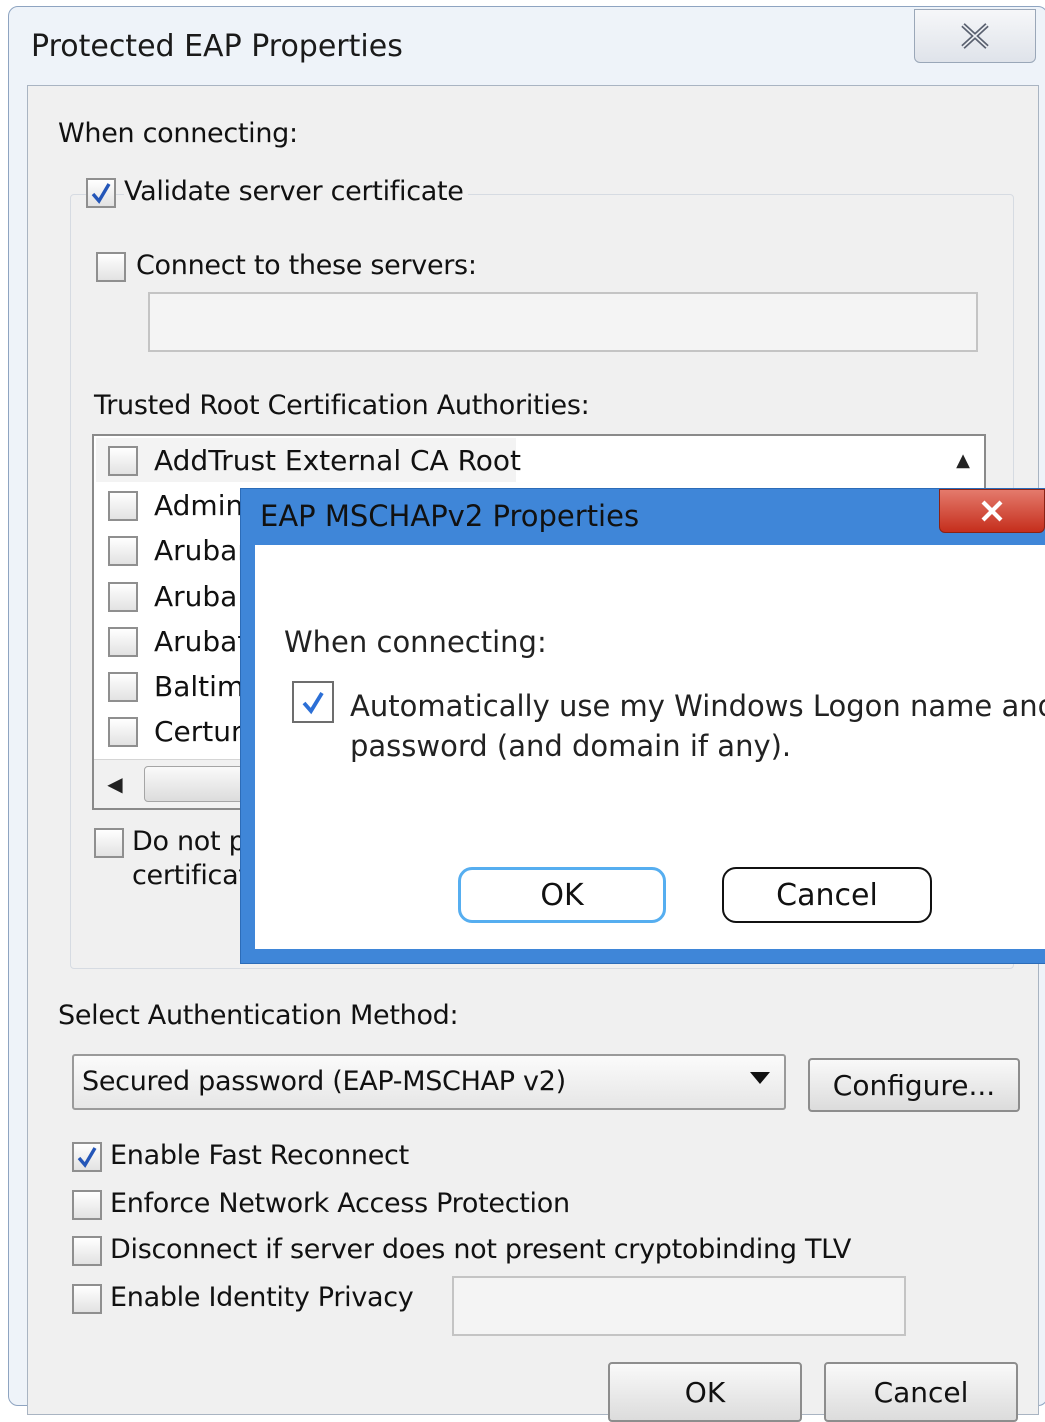 The width and height of the screenshot is (1045, 1422). Describe the element at coordinates (562, 895) in the screenshot. I see `popup-ok-button: OK` at that location.